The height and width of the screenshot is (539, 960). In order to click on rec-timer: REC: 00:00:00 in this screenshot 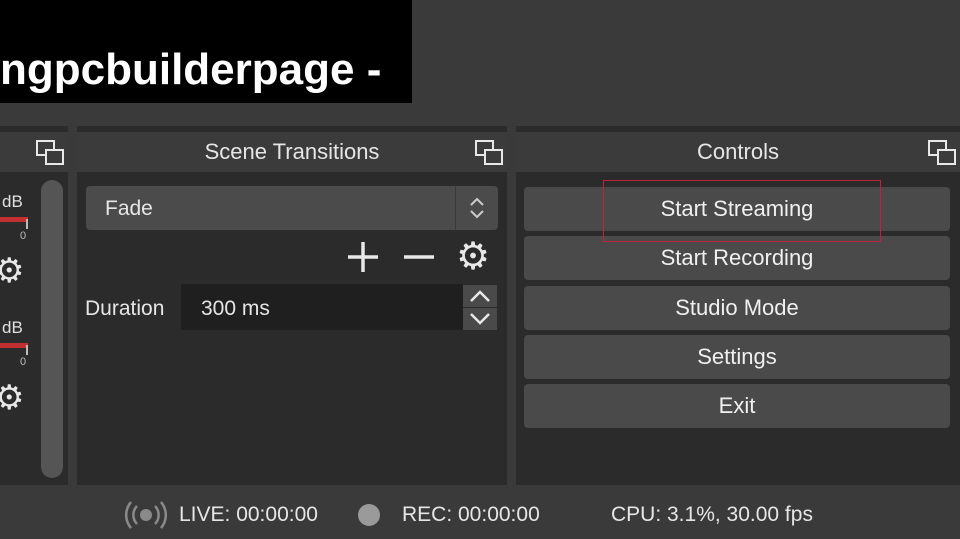, I will do `click(471, 514)`.